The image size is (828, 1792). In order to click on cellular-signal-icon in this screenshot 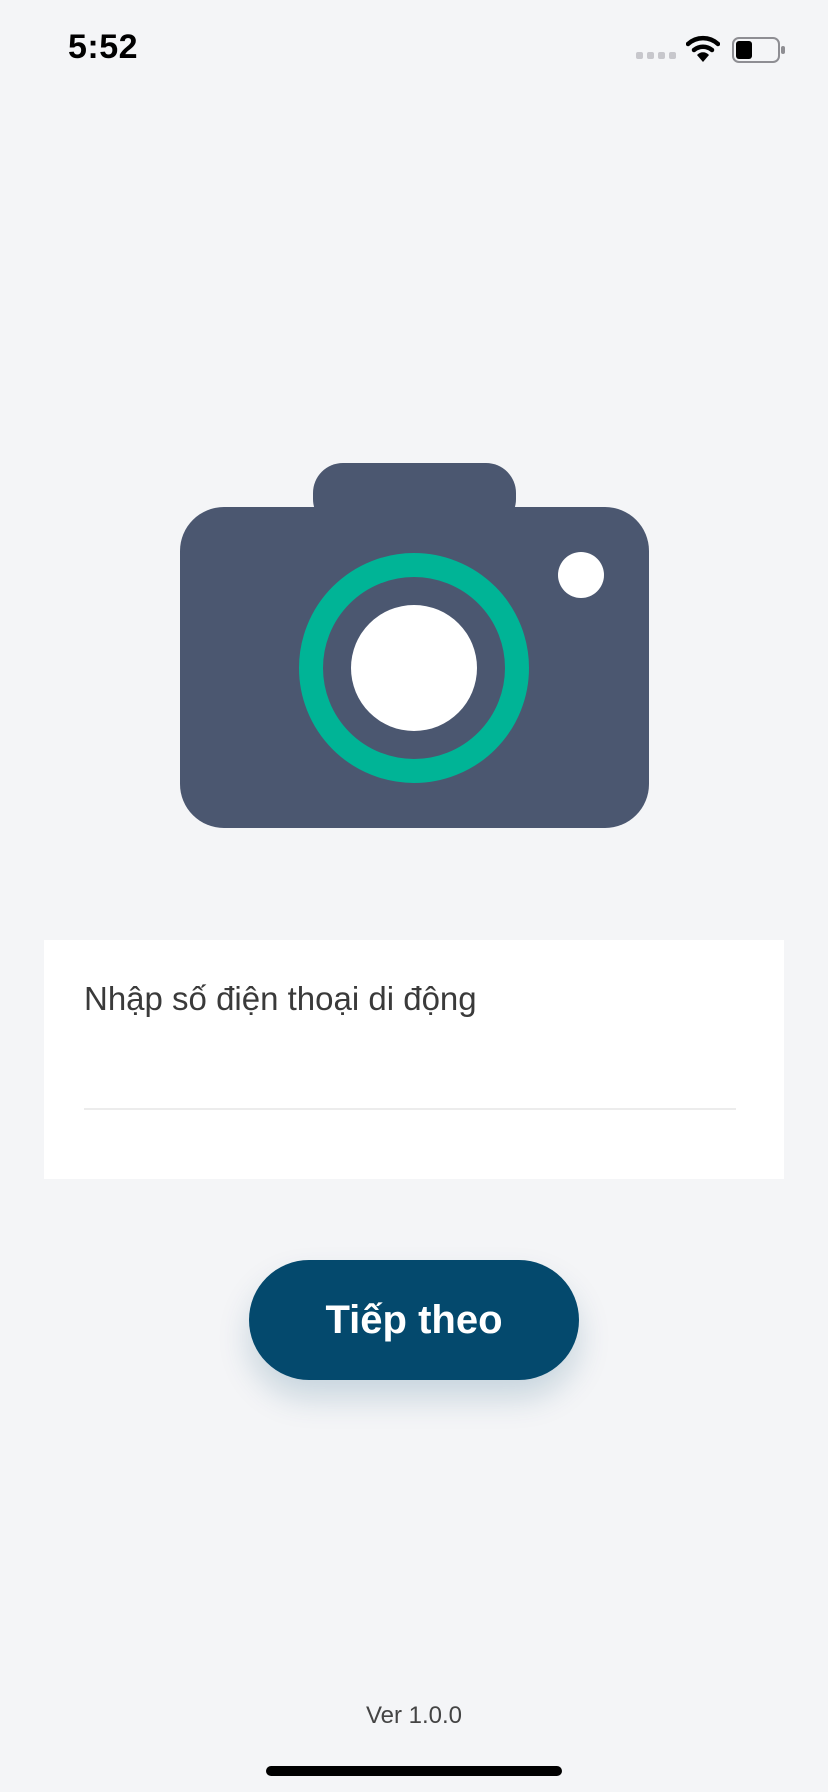, I will do `click(656, 55)`.